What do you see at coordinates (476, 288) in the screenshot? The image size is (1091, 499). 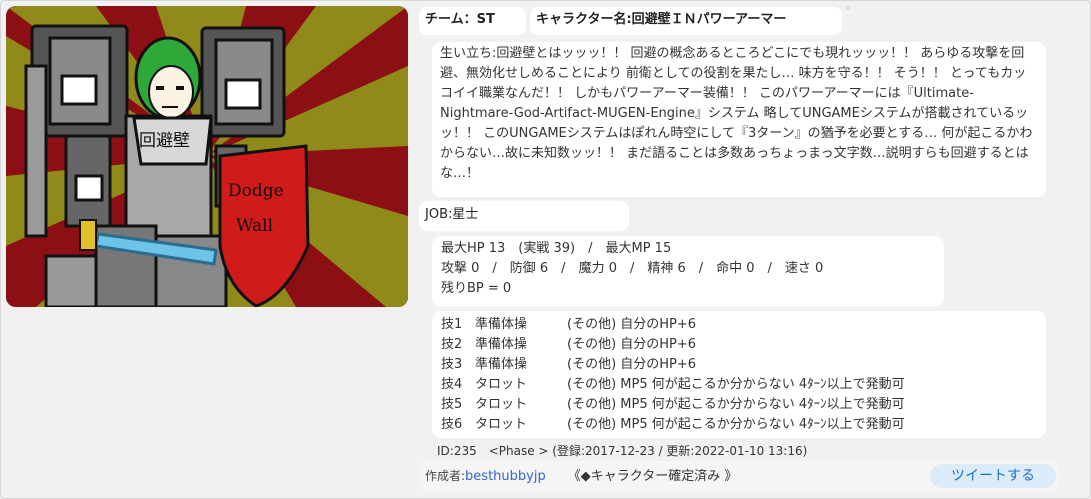 I see `stats-bp: 残りBP = 0` at bounding box center [476, 288].